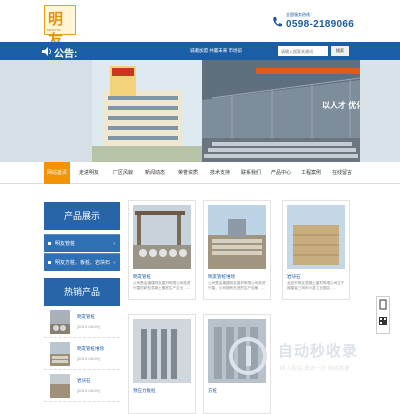 The image size is (400, 414). I want to click on speaker-icon, so click(46, 51).